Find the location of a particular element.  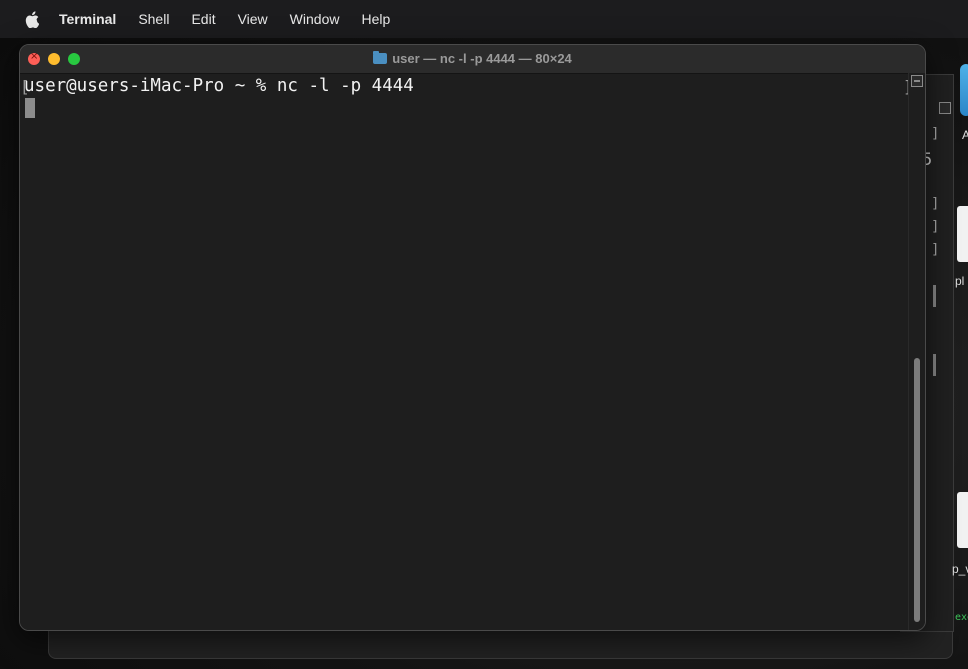

menu-bar: Terminal Shell Edit View Window Help is located at coordinates (484, 19).